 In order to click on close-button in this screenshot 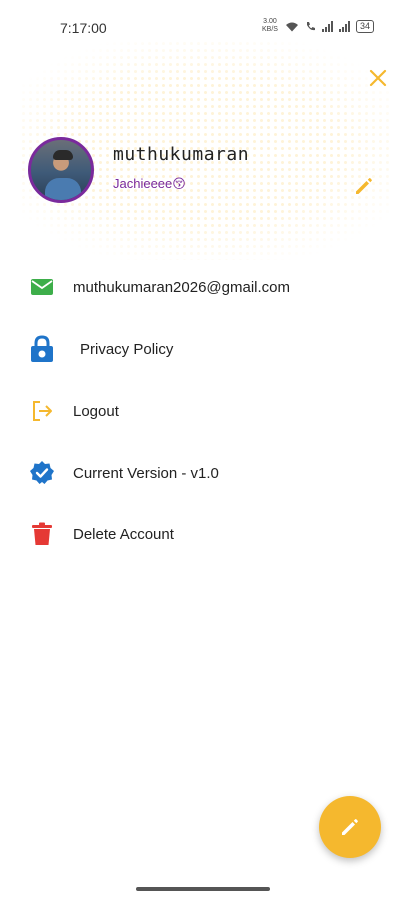, I will do `click(378, 78)`.